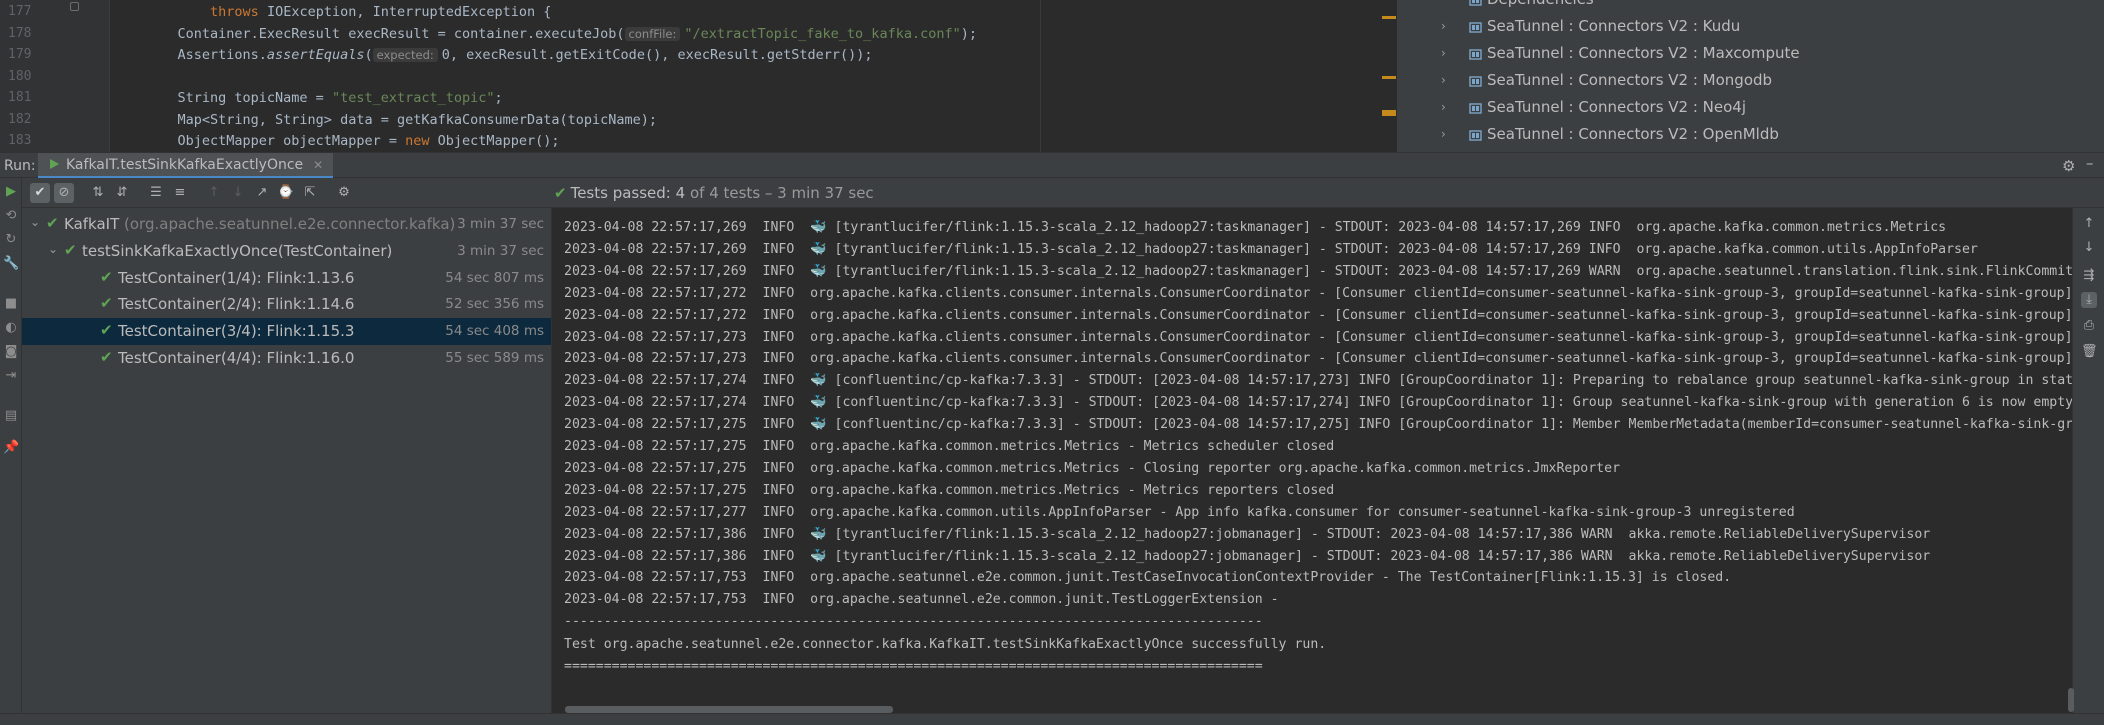  I want to click on minimize-icon: –, so click(2090, 163).